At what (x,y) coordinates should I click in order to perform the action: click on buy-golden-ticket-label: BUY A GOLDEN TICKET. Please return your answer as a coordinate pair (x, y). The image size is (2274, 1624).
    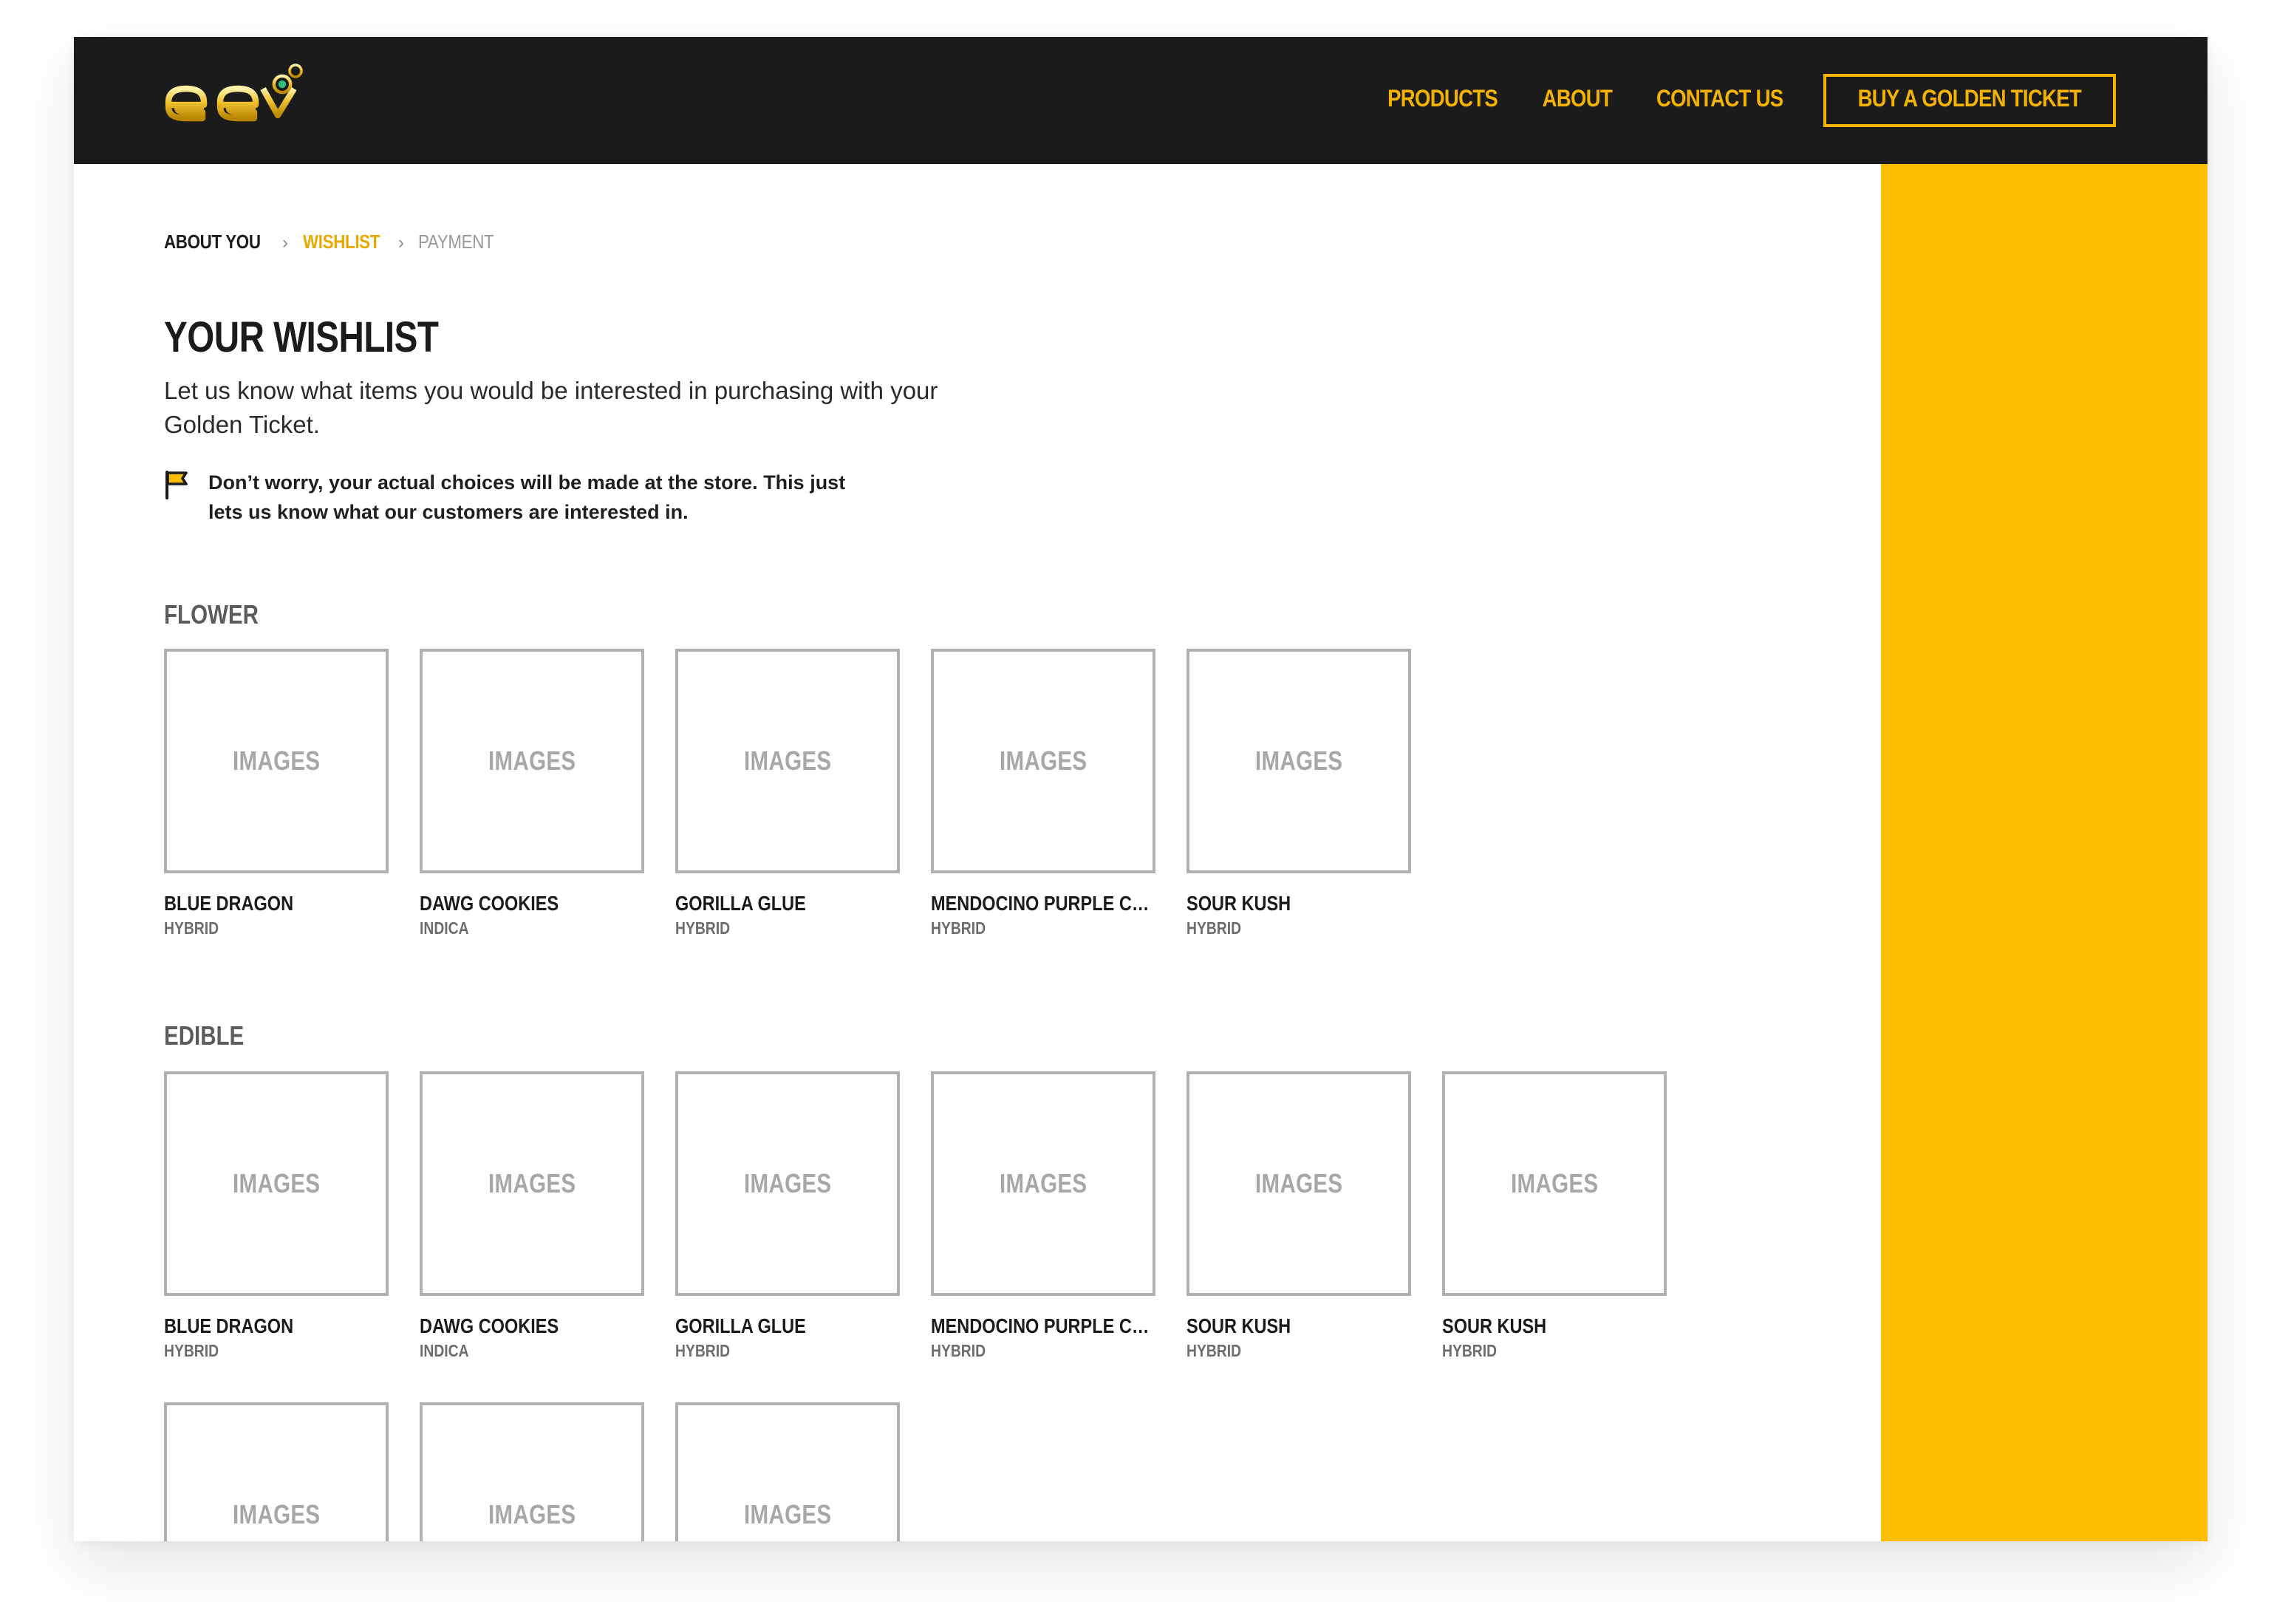
    Looking at the image, I should click on (1970, 99).